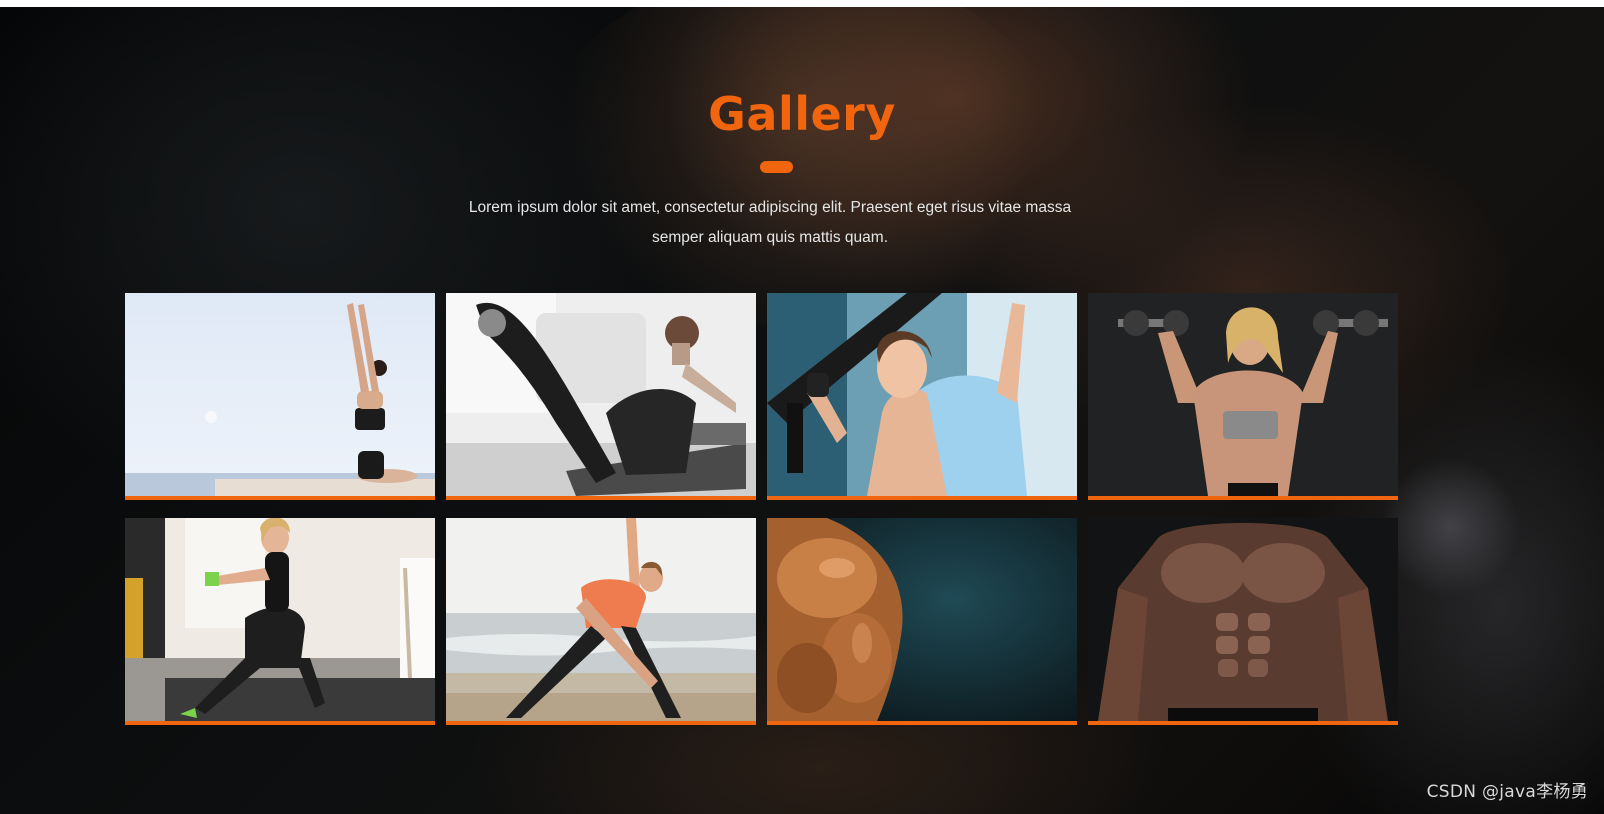  Describe the element at coordinates (770, 237) in the screenshot. I see `subtitle-line-2: semper aliquam quis mattis quam.` at that location.